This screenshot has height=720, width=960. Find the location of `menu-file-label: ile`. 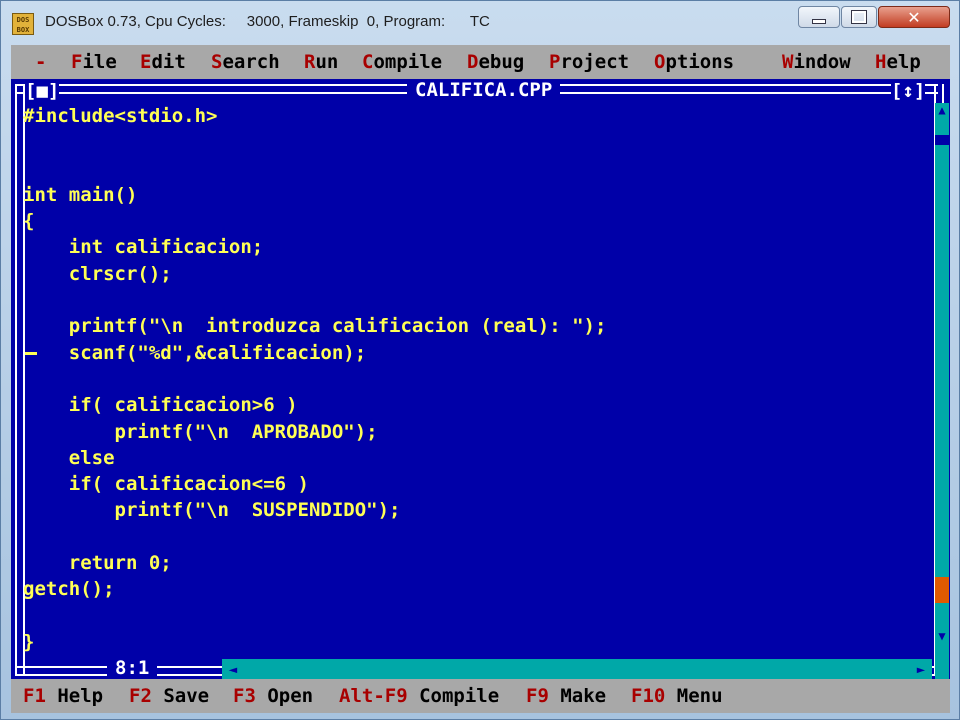

menu-file-label: ile is located at coordinates (99, 62).